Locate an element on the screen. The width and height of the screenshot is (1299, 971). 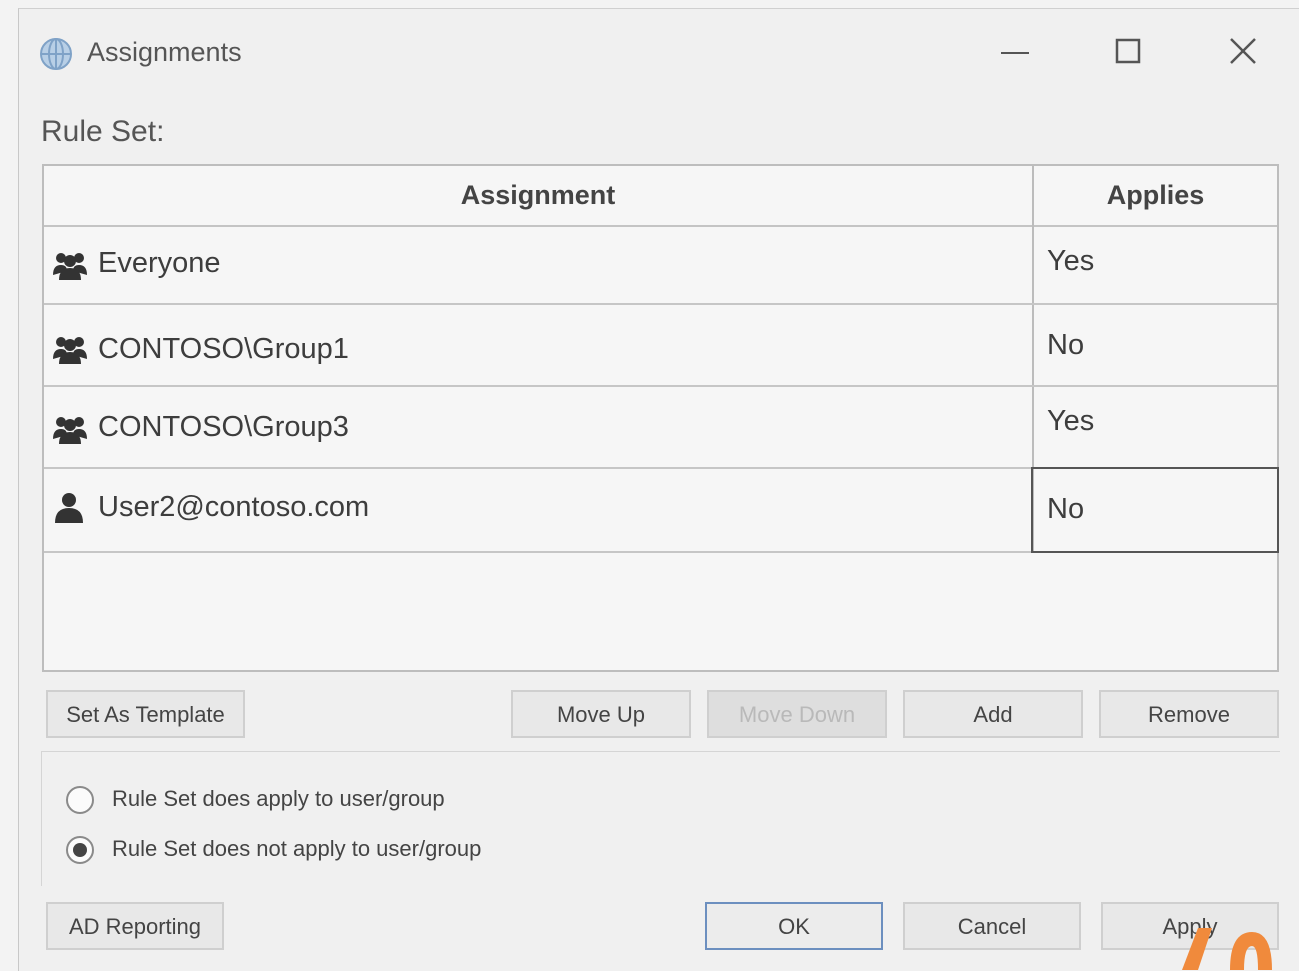
assignment-name: Everyone is located at coordinates (159, 263).